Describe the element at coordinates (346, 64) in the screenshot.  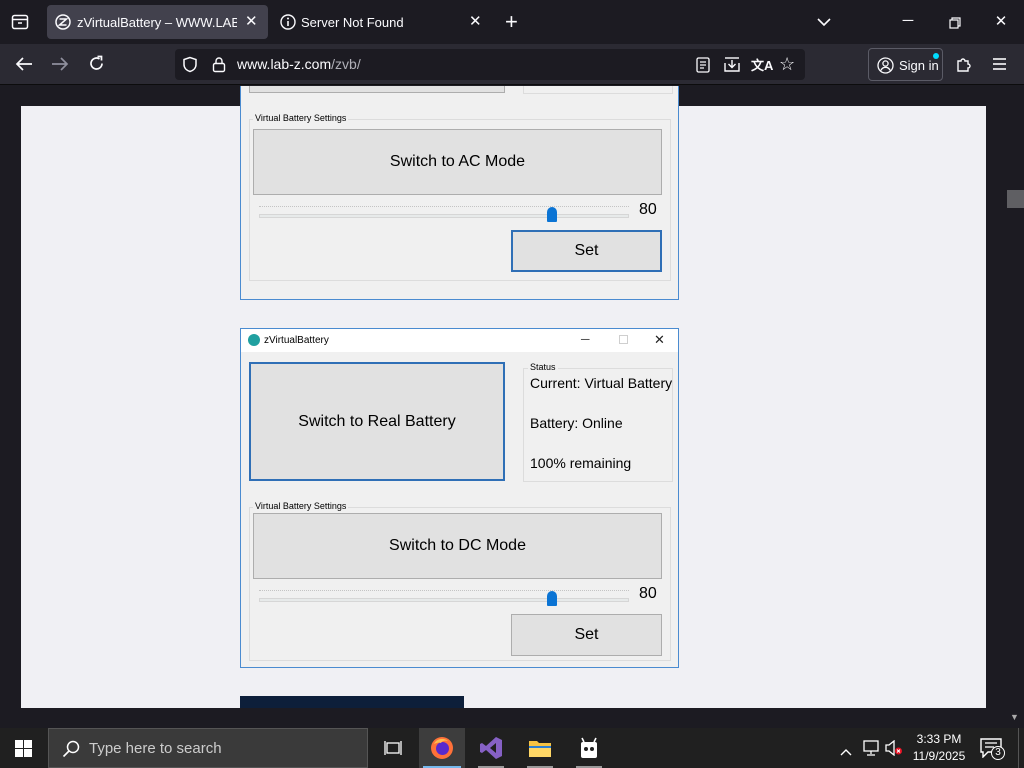
I see `url-path: /zvb/` at that location.